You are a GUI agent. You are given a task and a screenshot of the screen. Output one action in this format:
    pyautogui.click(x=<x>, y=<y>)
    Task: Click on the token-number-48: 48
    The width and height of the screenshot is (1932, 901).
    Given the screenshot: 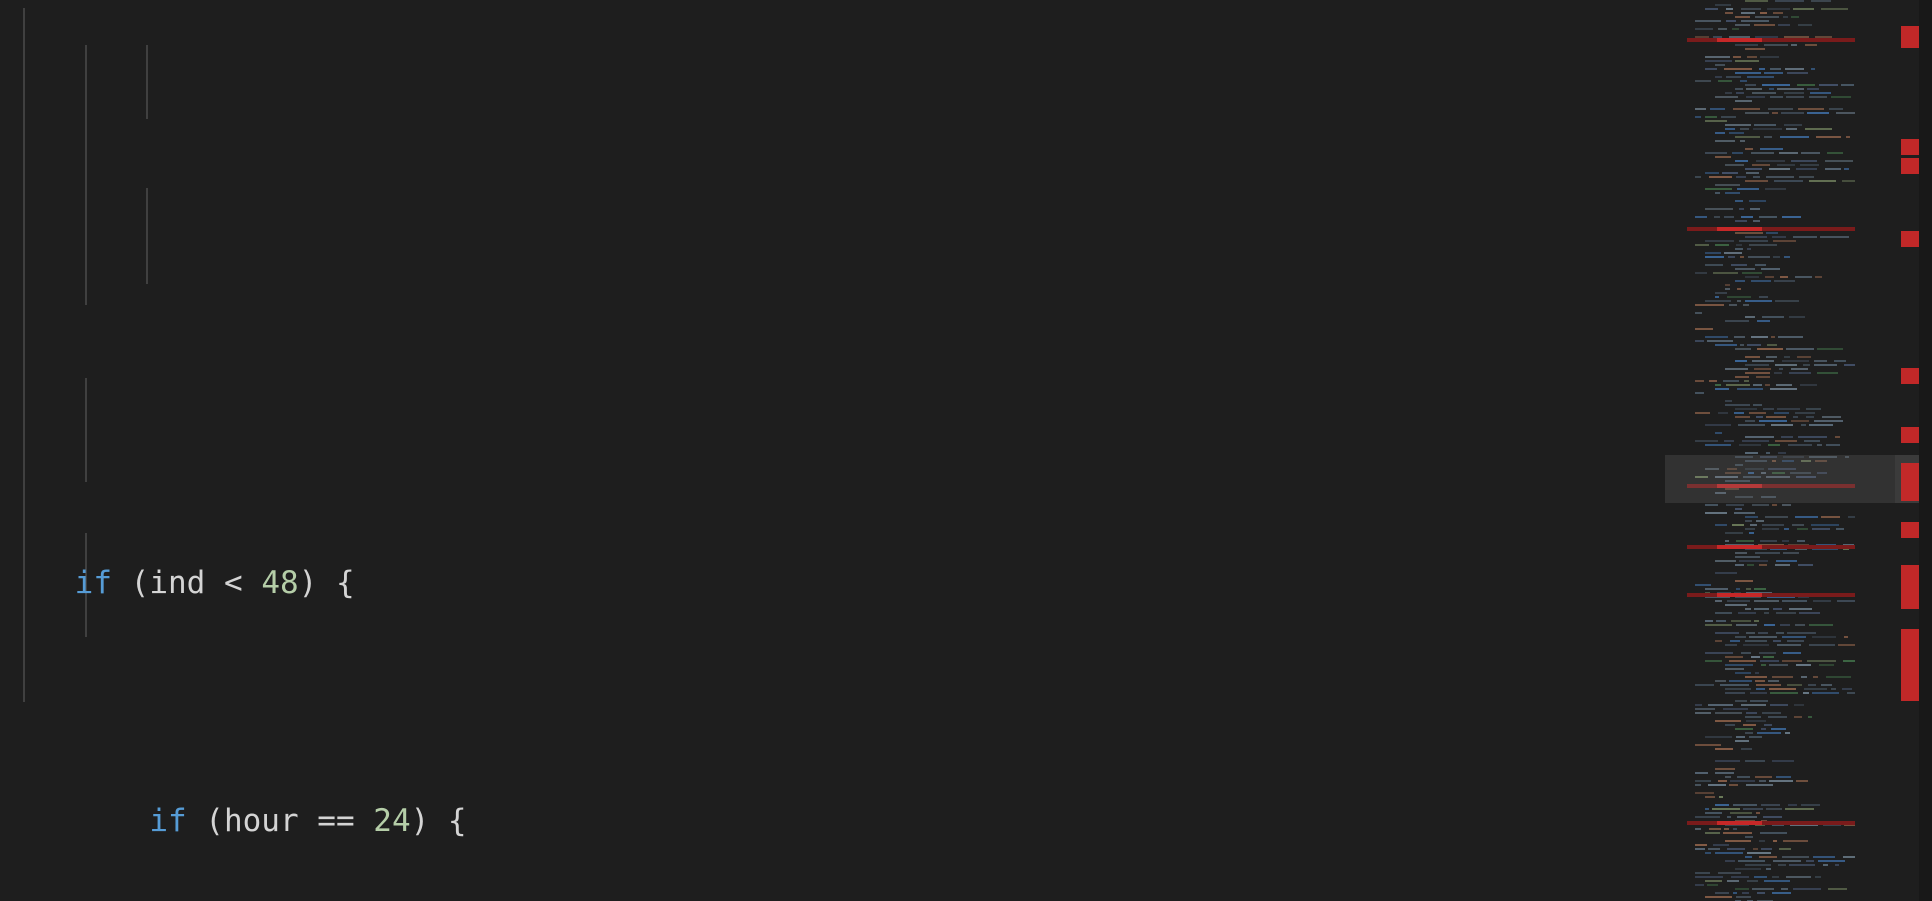 What is the action you would take?
    pyautogui.click(x=280, y=583)
    